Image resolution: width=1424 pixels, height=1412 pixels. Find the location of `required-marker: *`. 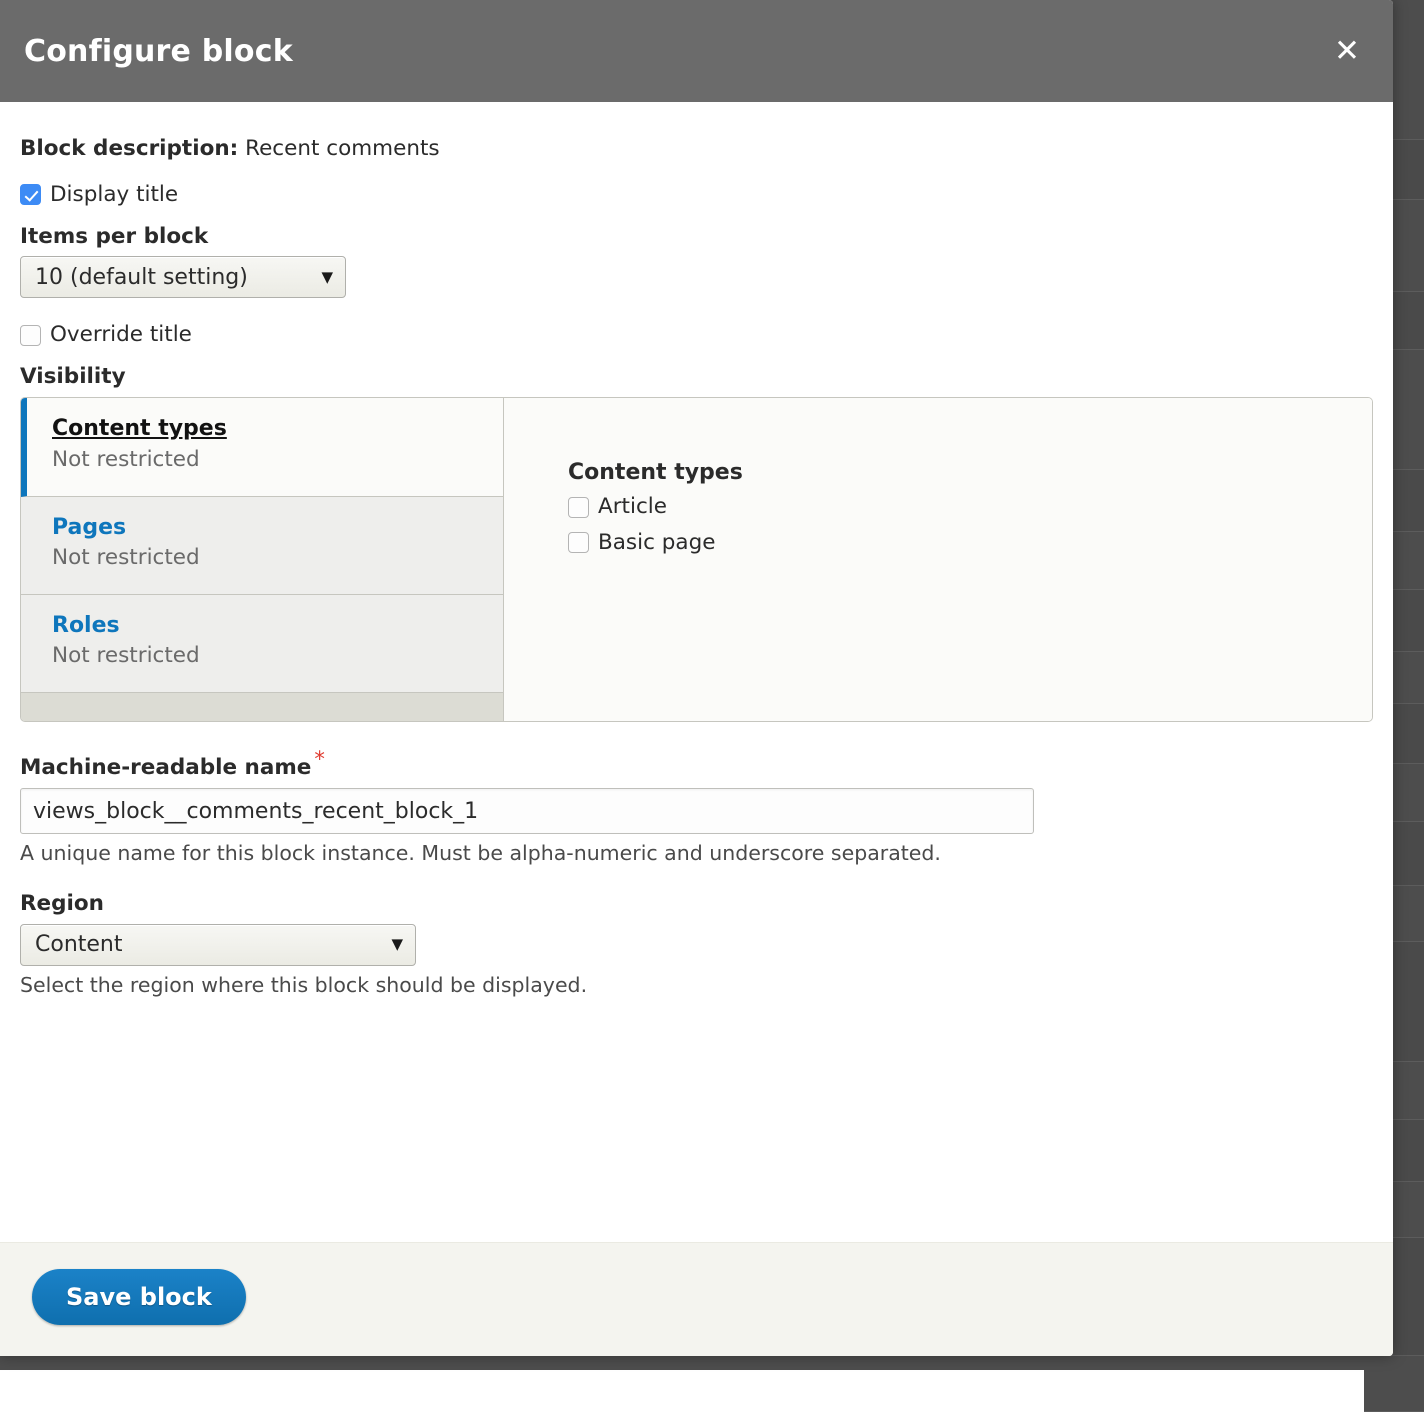

required-marker: * is located at coordinates (319, 759).